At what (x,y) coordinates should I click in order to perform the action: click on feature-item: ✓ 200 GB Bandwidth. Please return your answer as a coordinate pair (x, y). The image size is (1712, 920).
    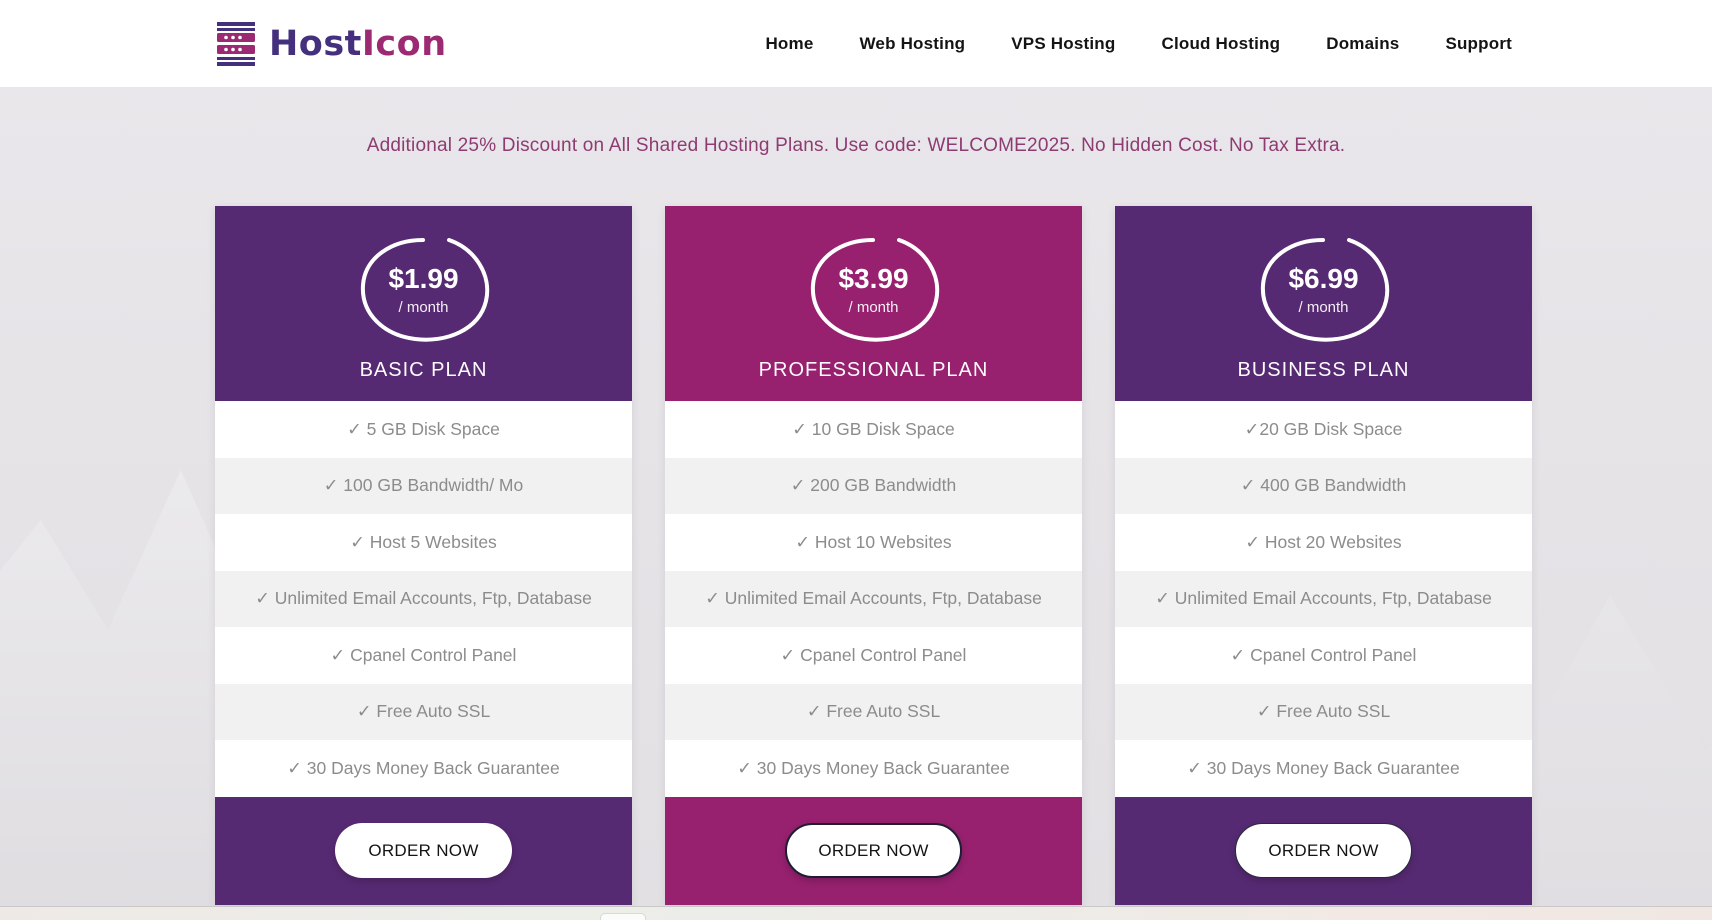
    Looking at the image, I should click on (873, 485).